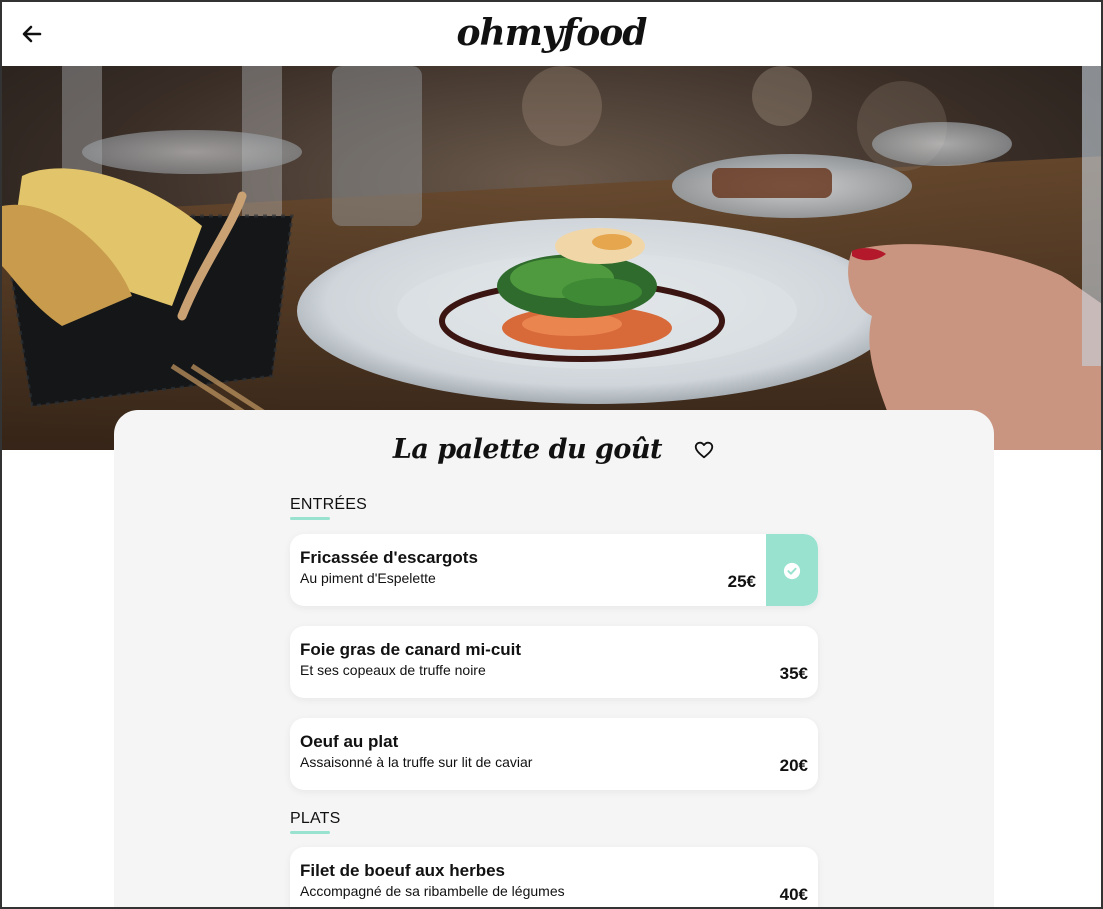 Image resolution: width=1103 pixels, height=909 pixels. Describe the element at coordinates (315, 818) in the screenshot. I see `section-title: PLATS` at that location.